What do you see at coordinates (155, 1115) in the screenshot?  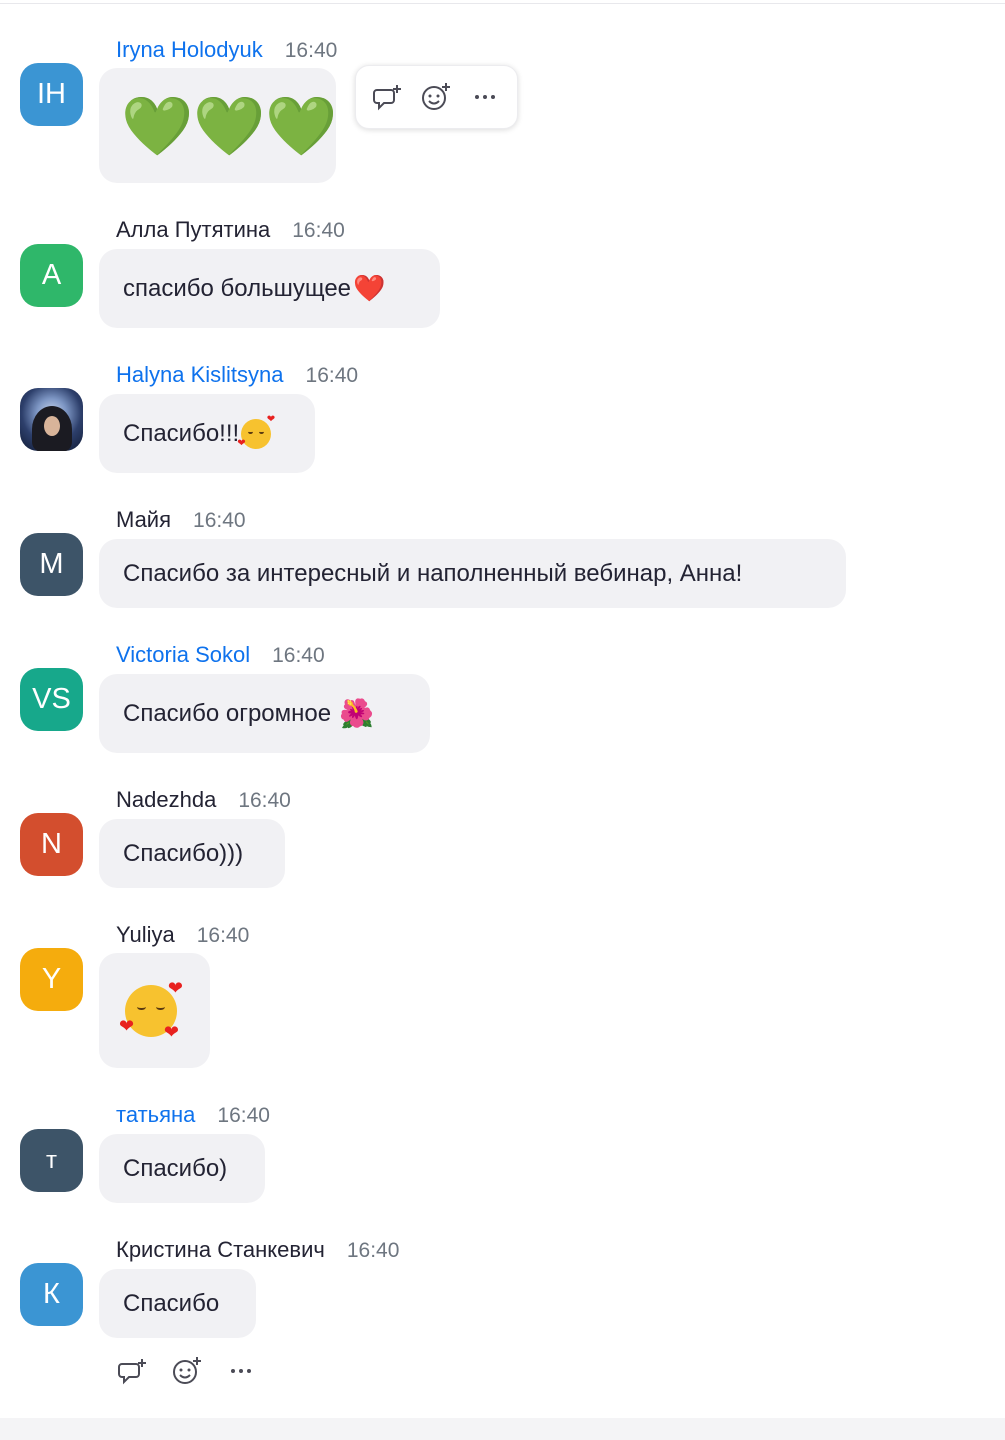 I see `sender-name: татьяна` at bounding box center [155, 1115].